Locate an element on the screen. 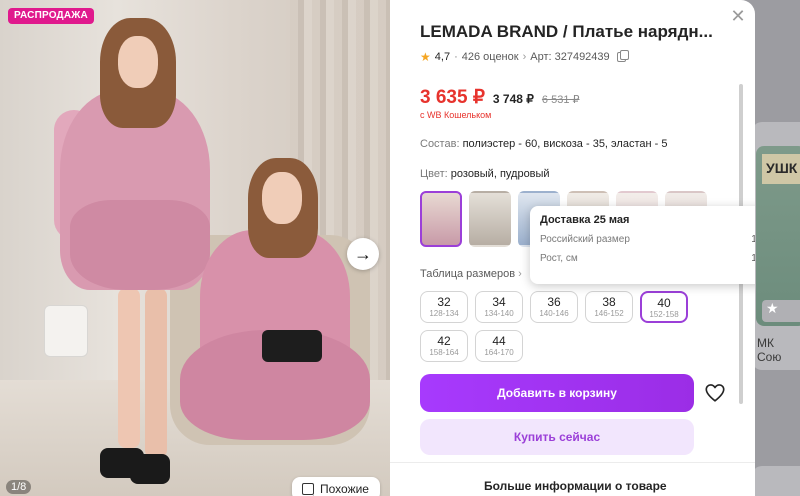 The image size is (800, 496). photo-model-1-leg is located at coordinates (129, 368).